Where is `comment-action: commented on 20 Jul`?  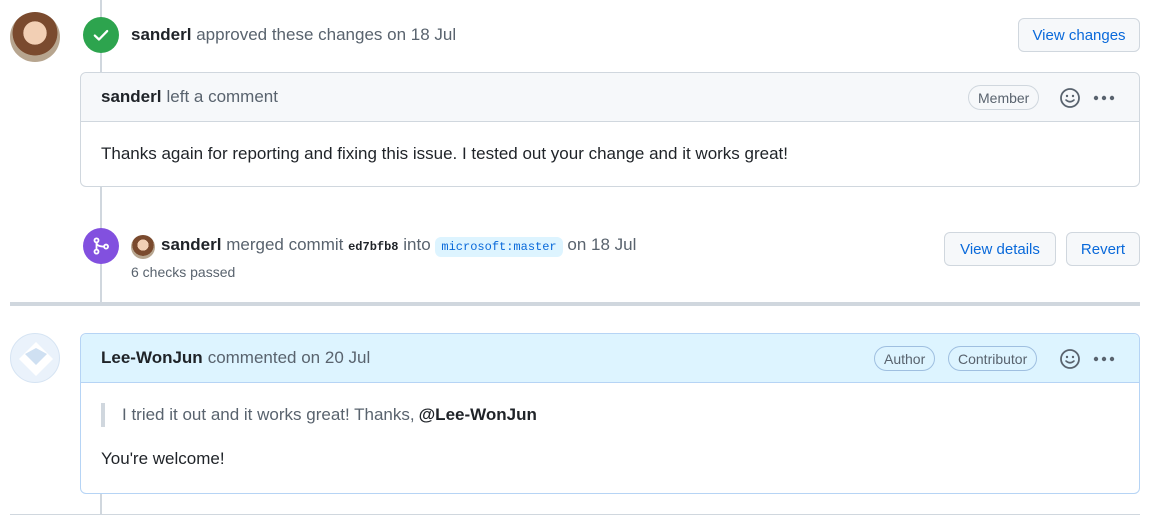
comment-action: commented on 20 Jul is located at coordinates (289, 358).